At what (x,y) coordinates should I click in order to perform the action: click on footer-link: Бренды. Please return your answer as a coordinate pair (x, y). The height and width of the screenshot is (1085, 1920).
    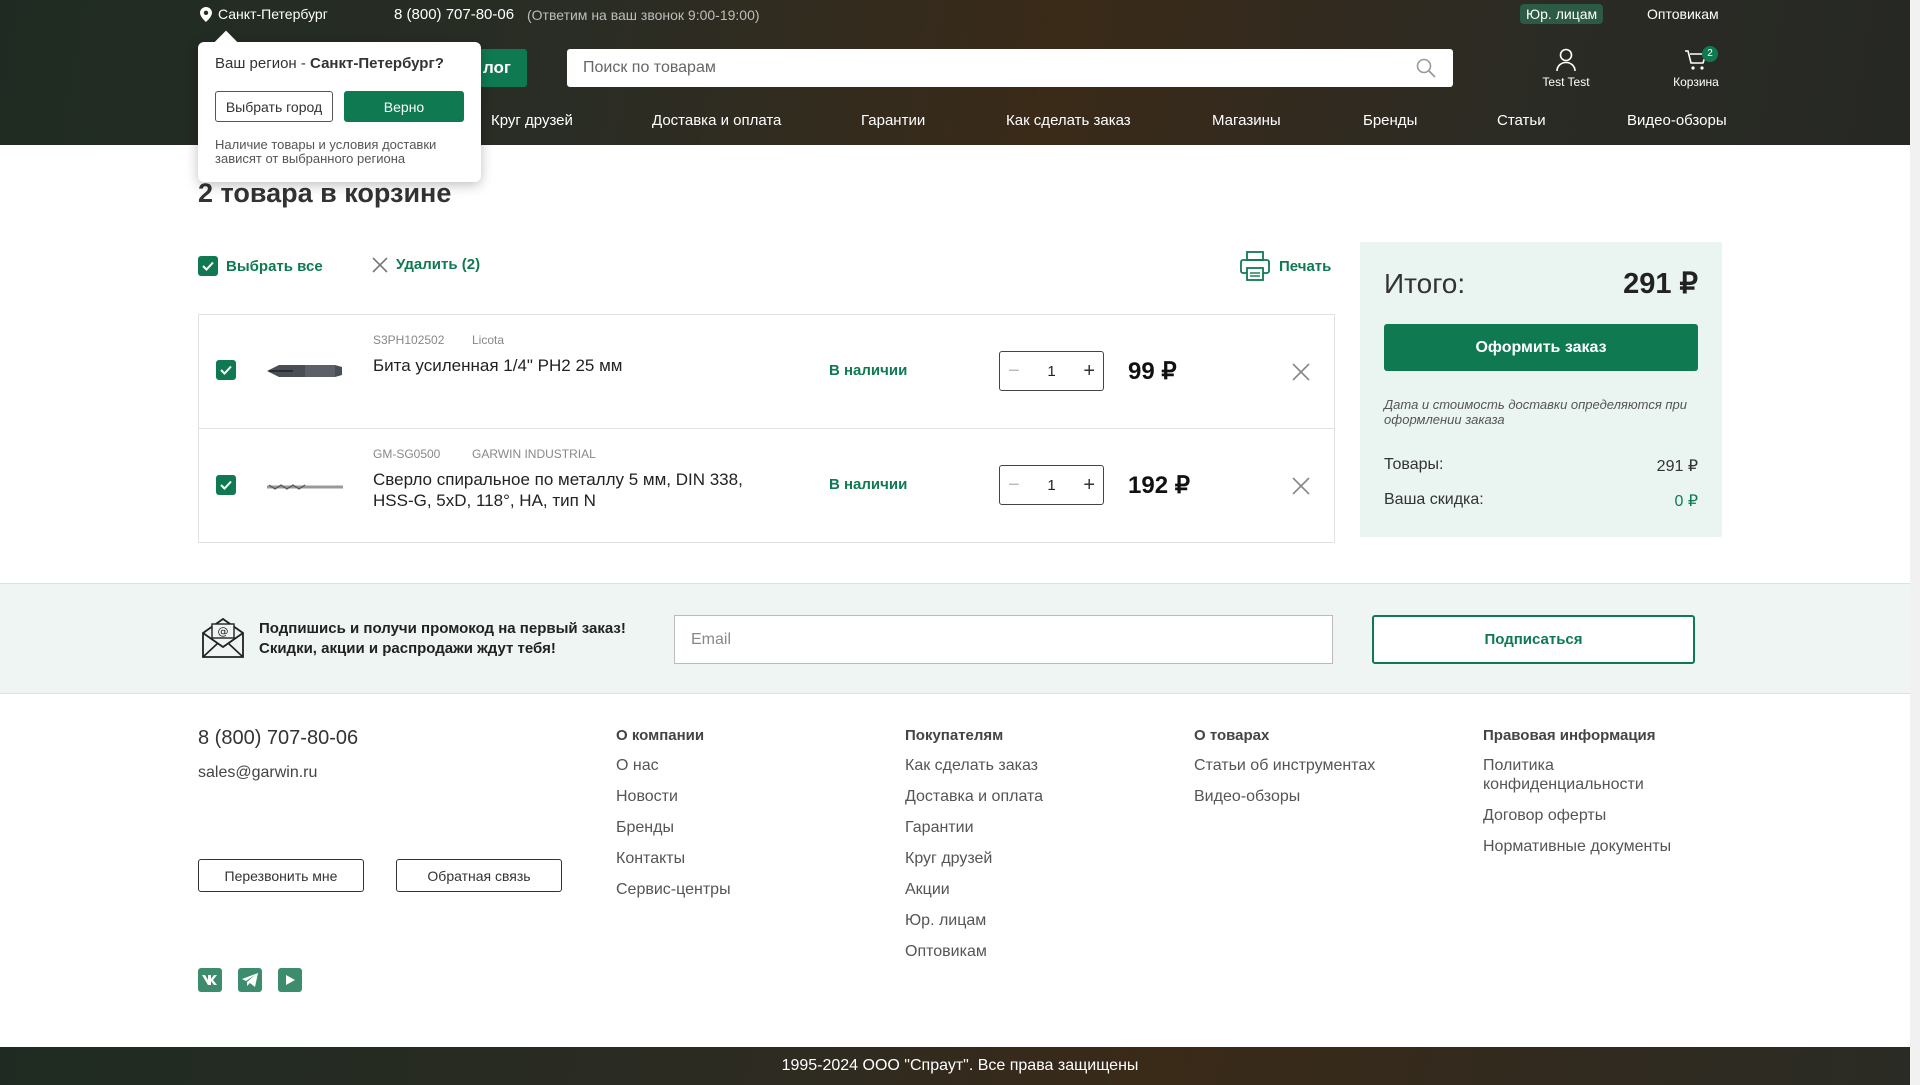
    Looking at the image, I should click on (673, 827).